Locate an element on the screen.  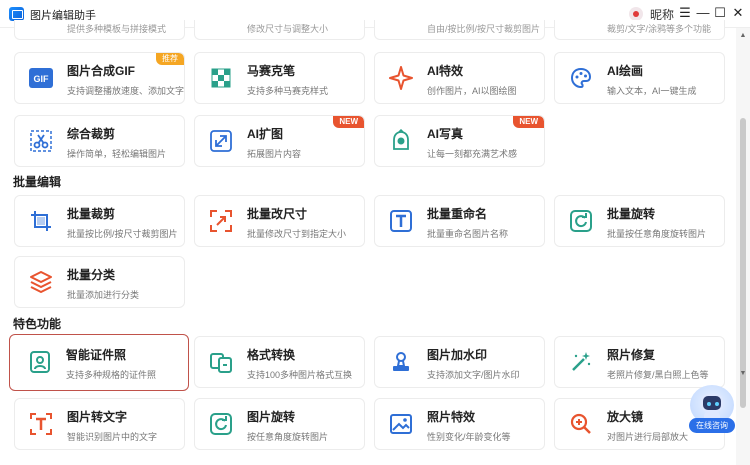
avatar is located at coordinates (636, 14).